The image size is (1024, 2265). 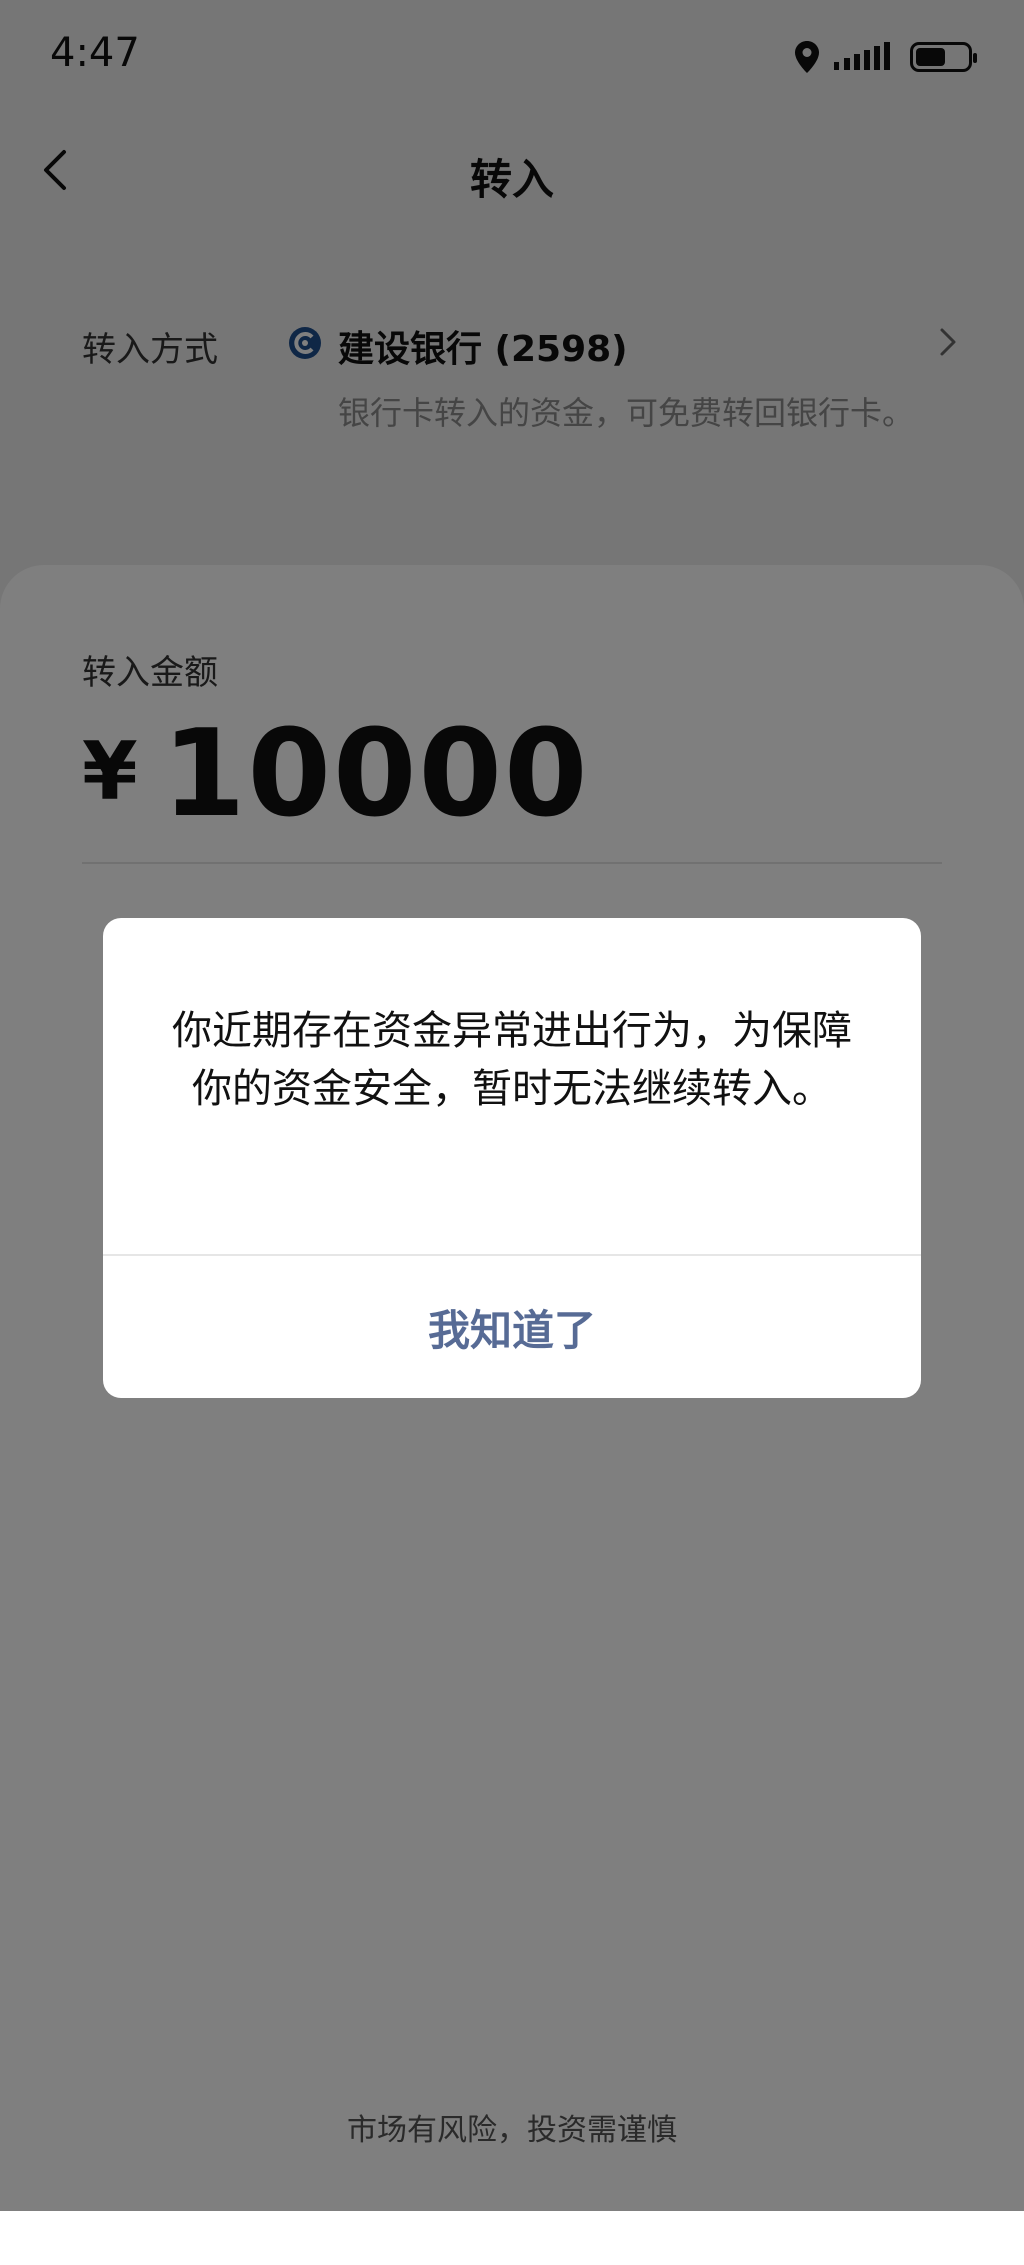 I want to click on acknowledge-button: 我知道了, so click(x=512, y=1327).